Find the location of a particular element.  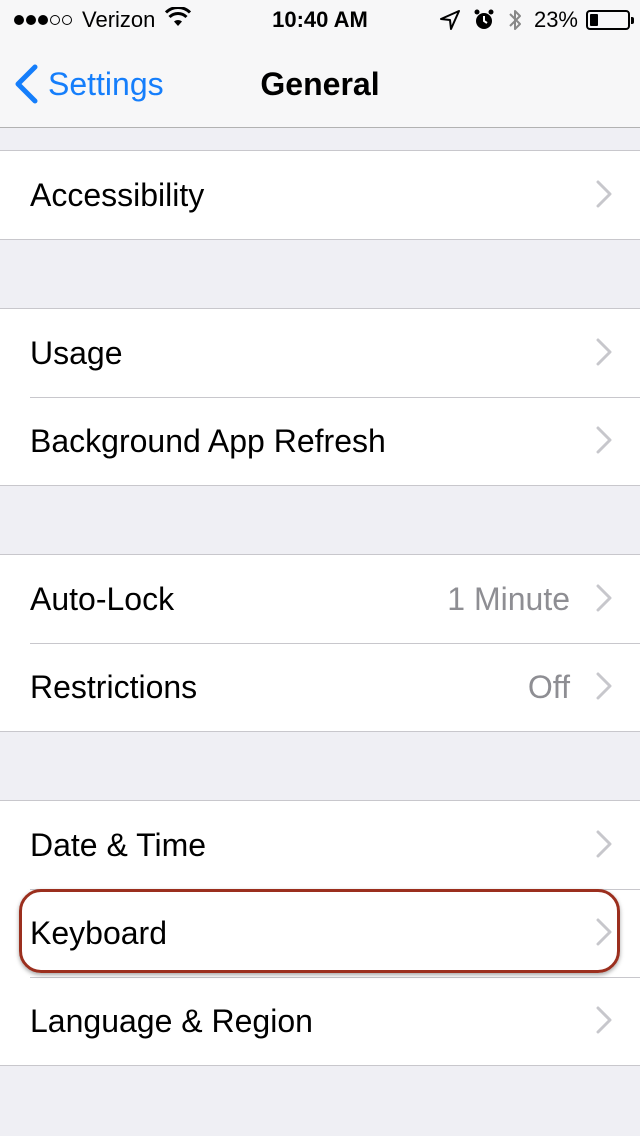

page-title: General is located at coordinates (320, 84).